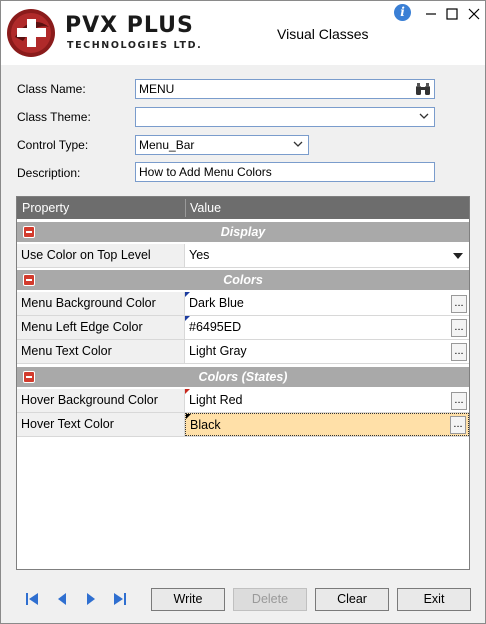 This screenshot has width=486, height=624. I want to click on info-icon: i, so click(402, 12).